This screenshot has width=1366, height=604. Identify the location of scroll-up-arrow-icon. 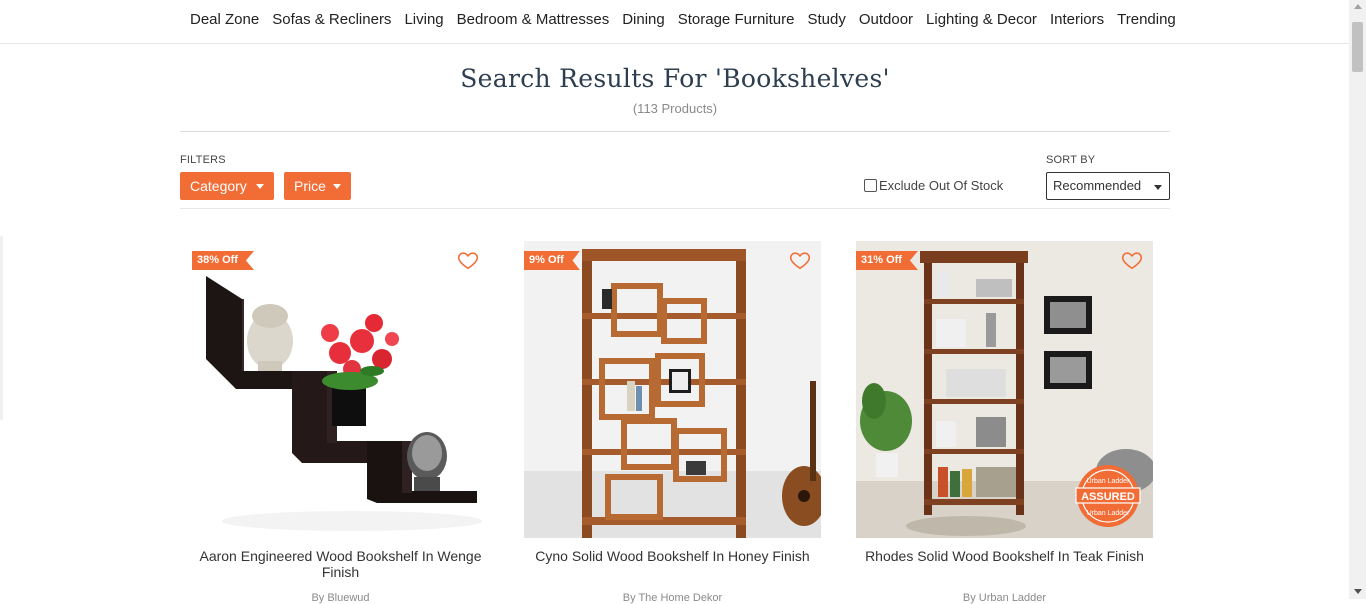
(1358, 6).